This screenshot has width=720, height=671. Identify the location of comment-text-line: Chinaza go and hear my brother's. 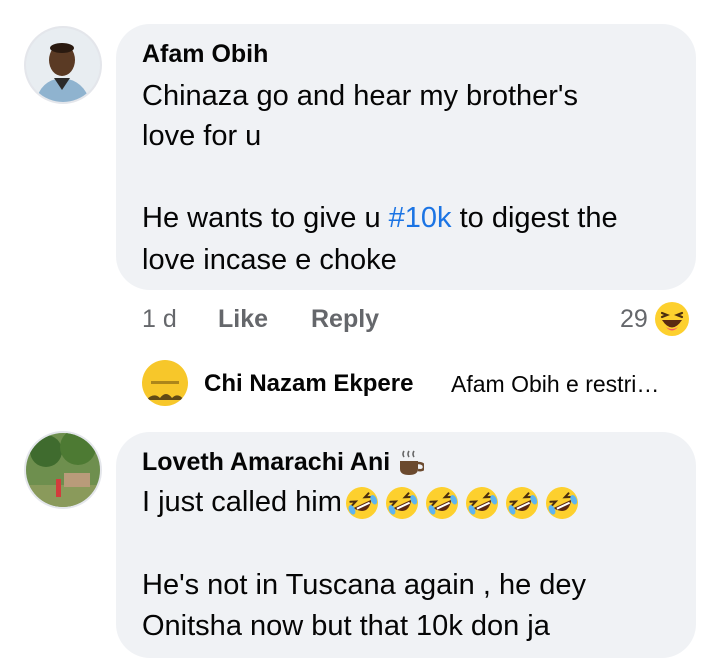
(360, 96).